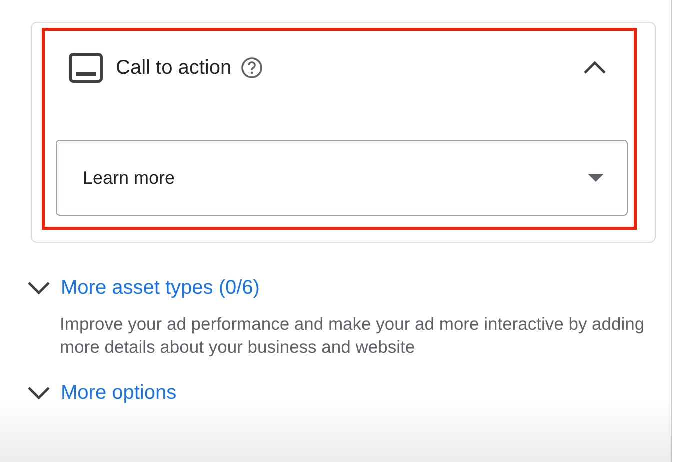  I want to click on help-icon, so click(251, 68).